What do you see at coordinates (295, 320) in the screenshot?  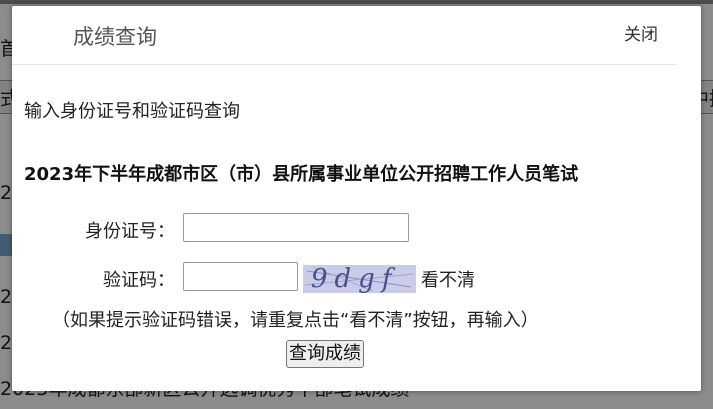 I see `captcha-hint-text: （如果提示验证码错误，请重复点击“看不清”按钮，再输入）` at bounding box center [295, 320].